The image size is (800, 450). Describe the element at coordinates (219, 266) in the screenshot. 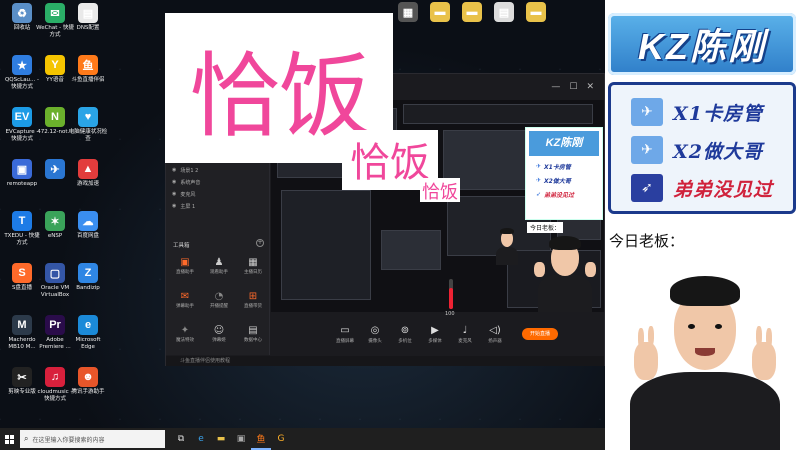

I see `tool-item: ♟ 观看助手` at that location.